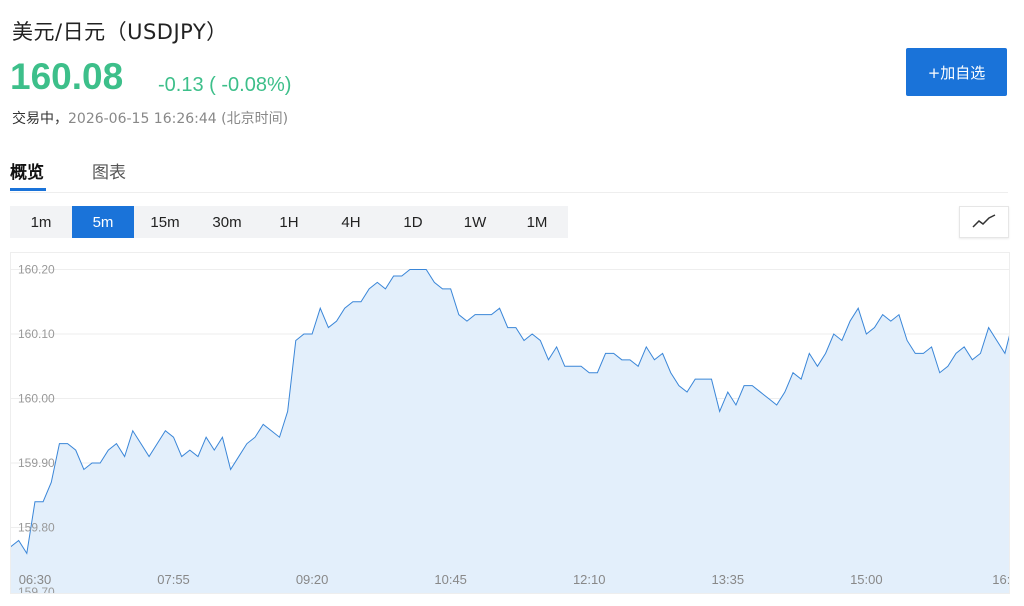 This screenshot has height=606, width=1024. Describe the element at coordinates (41, 222) in the screenshot. I see `period-1m: 1m` at that location.